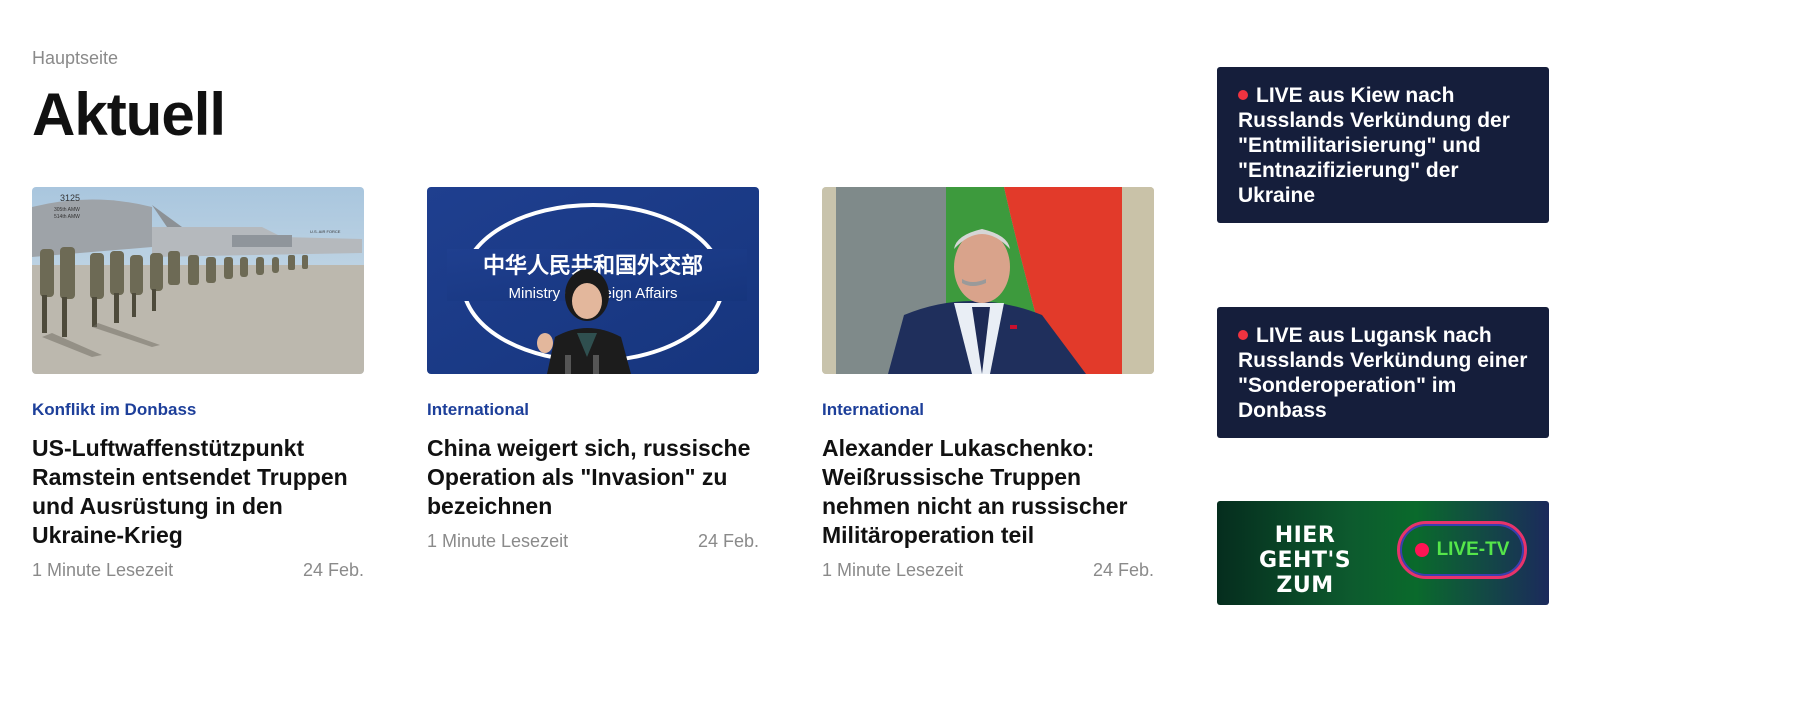 This screenshot has width=1809, height=703. I want to click on aircraft-marking: 514th AMW, so click(67, 217).